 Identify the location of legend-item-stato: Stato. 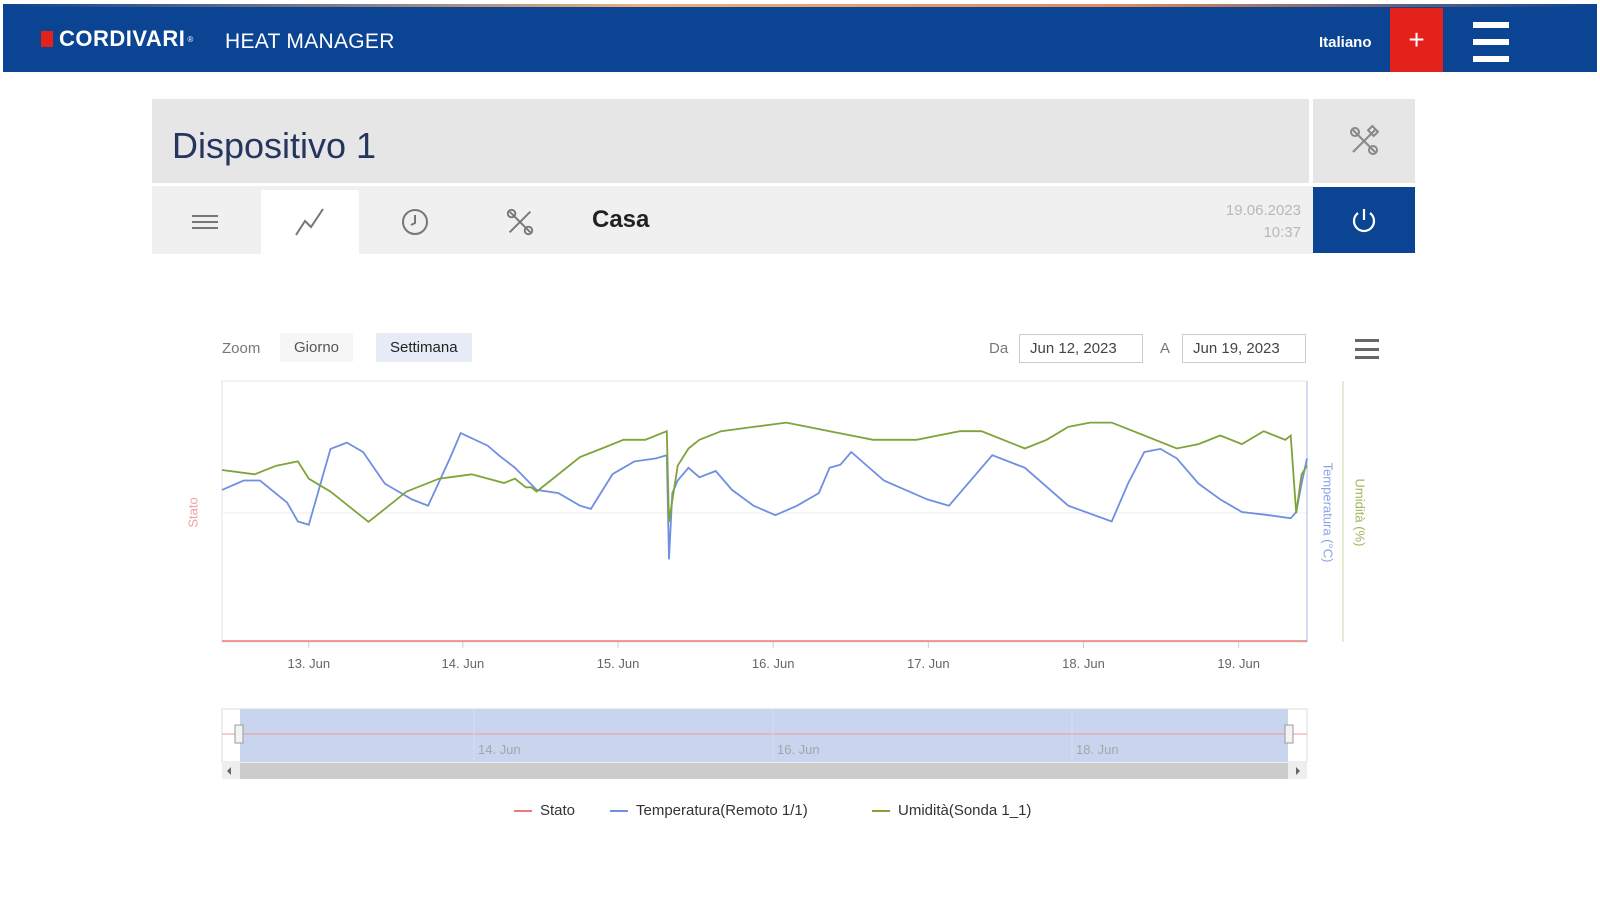
(544, 810).